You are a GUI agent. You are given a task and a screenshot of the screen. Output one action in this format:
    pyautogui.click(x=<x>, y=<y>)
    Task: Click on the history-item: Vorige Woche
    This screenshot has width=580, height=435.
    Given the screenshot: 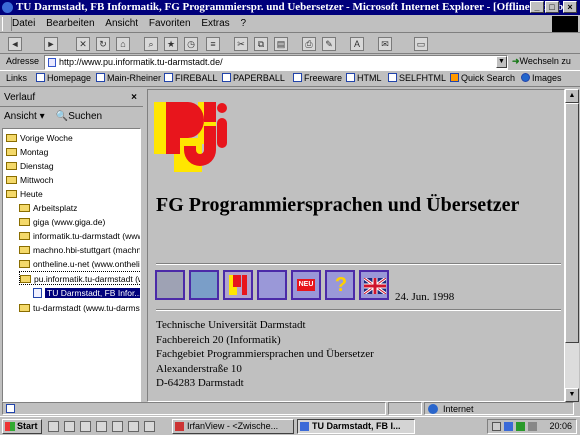 What is the action you would take?
    pyautogui.click(x=39, y=138)
    